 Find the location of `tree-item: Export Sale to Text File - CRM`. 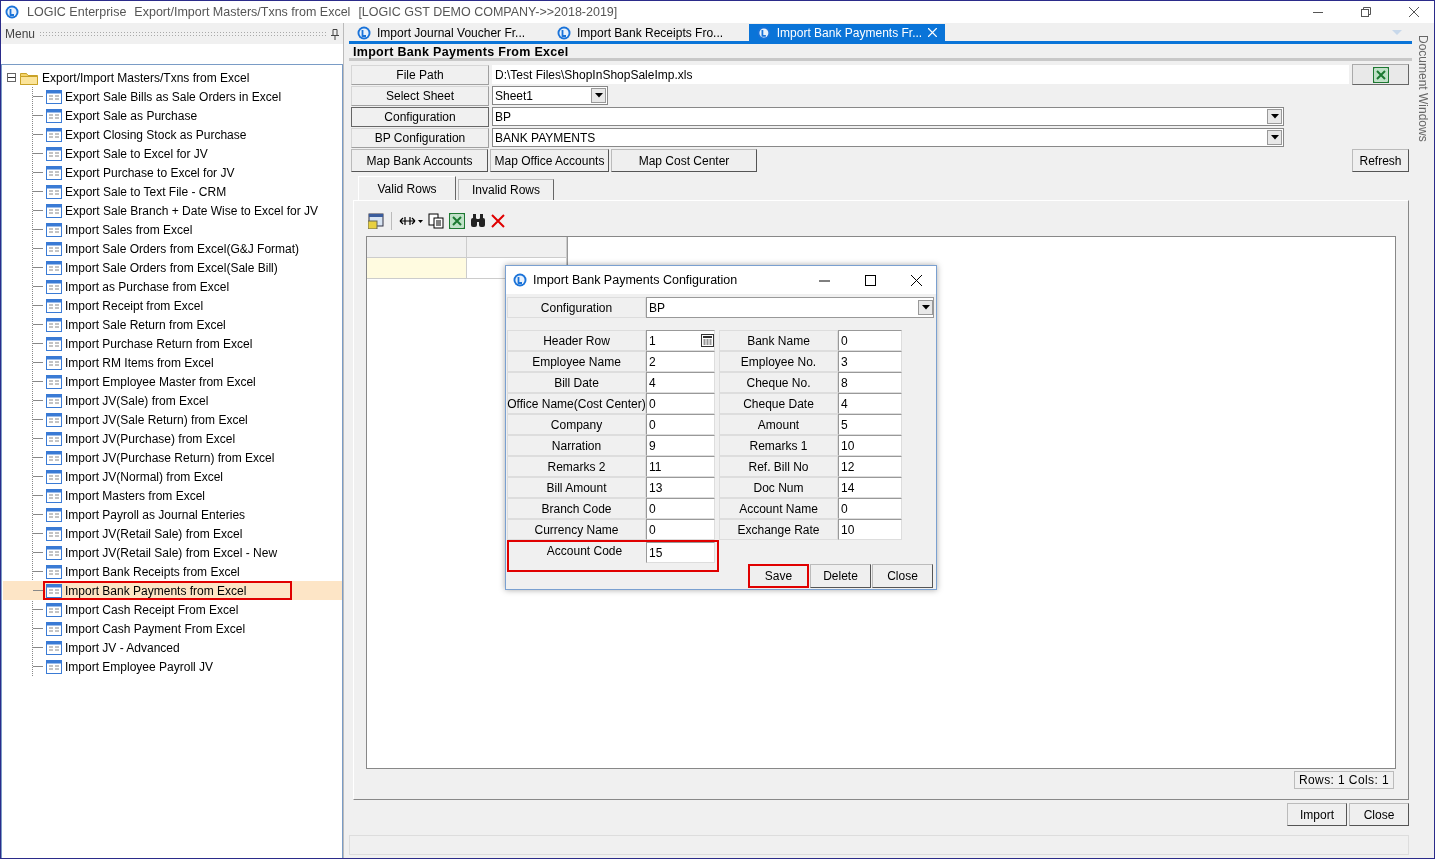

tree-item: Export Sale to Text File - CRM is located at coordinates (137, 191).